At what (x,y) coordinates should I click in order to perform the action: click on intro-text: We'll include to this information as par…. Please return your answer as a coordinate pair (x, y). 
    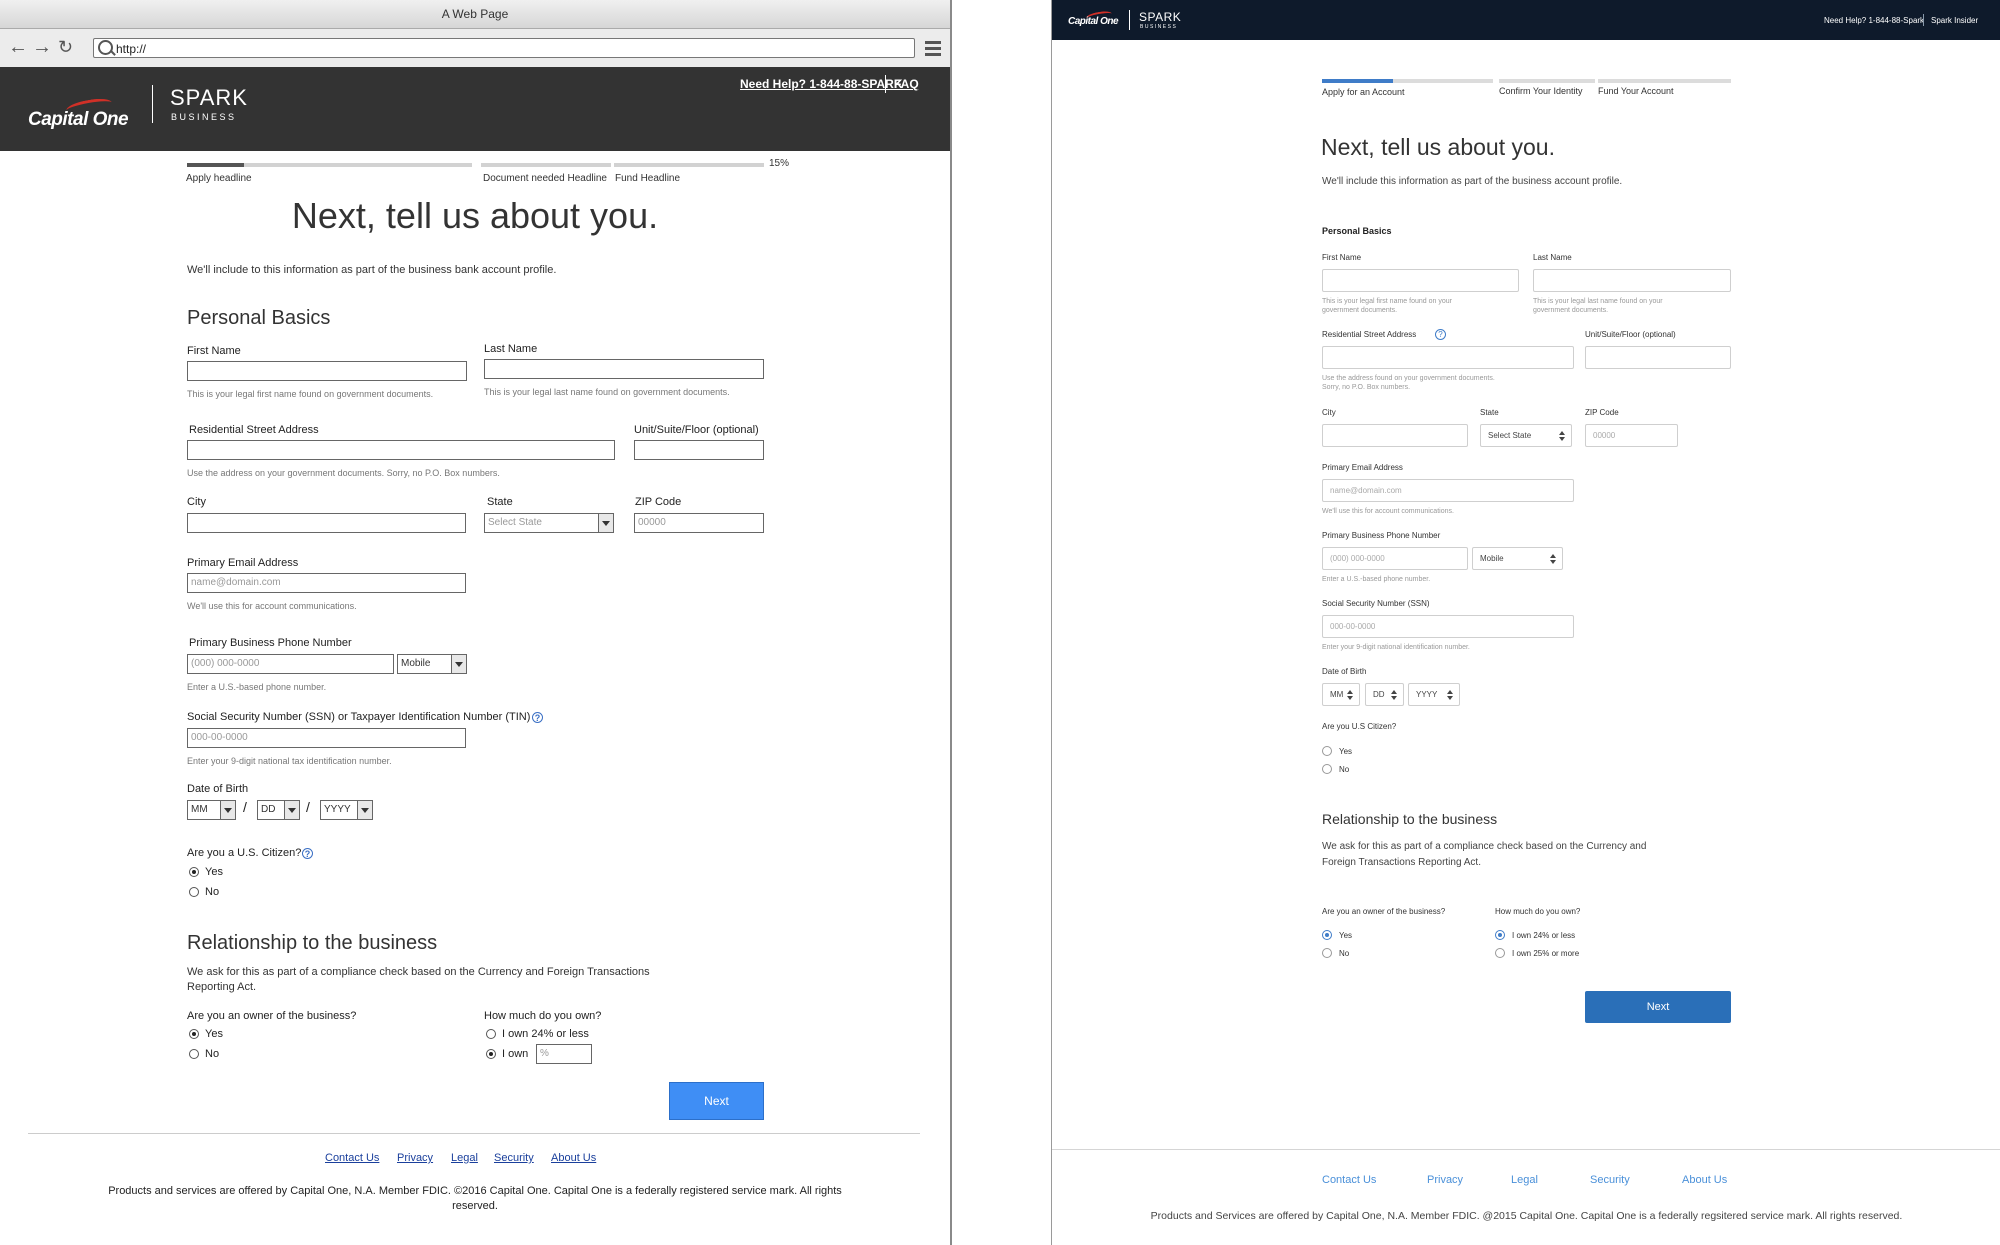
    Looking at the image, I should click on (372, 270).